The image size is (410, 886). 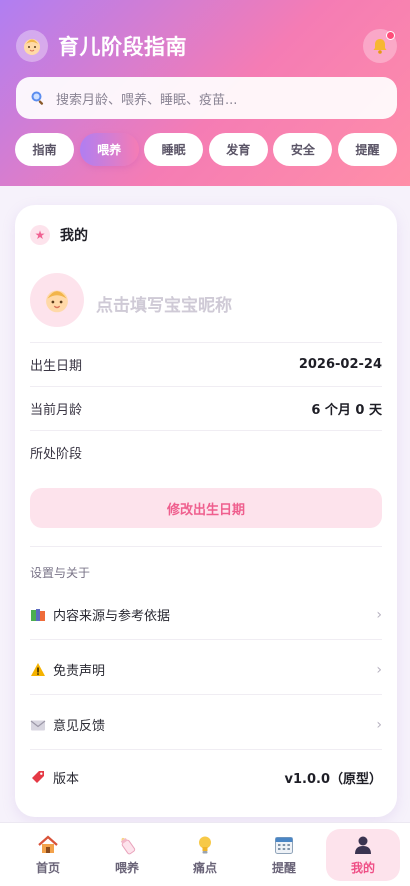 I want to click on app-title: 育儿阶段指南, so click(x=122, y=47).